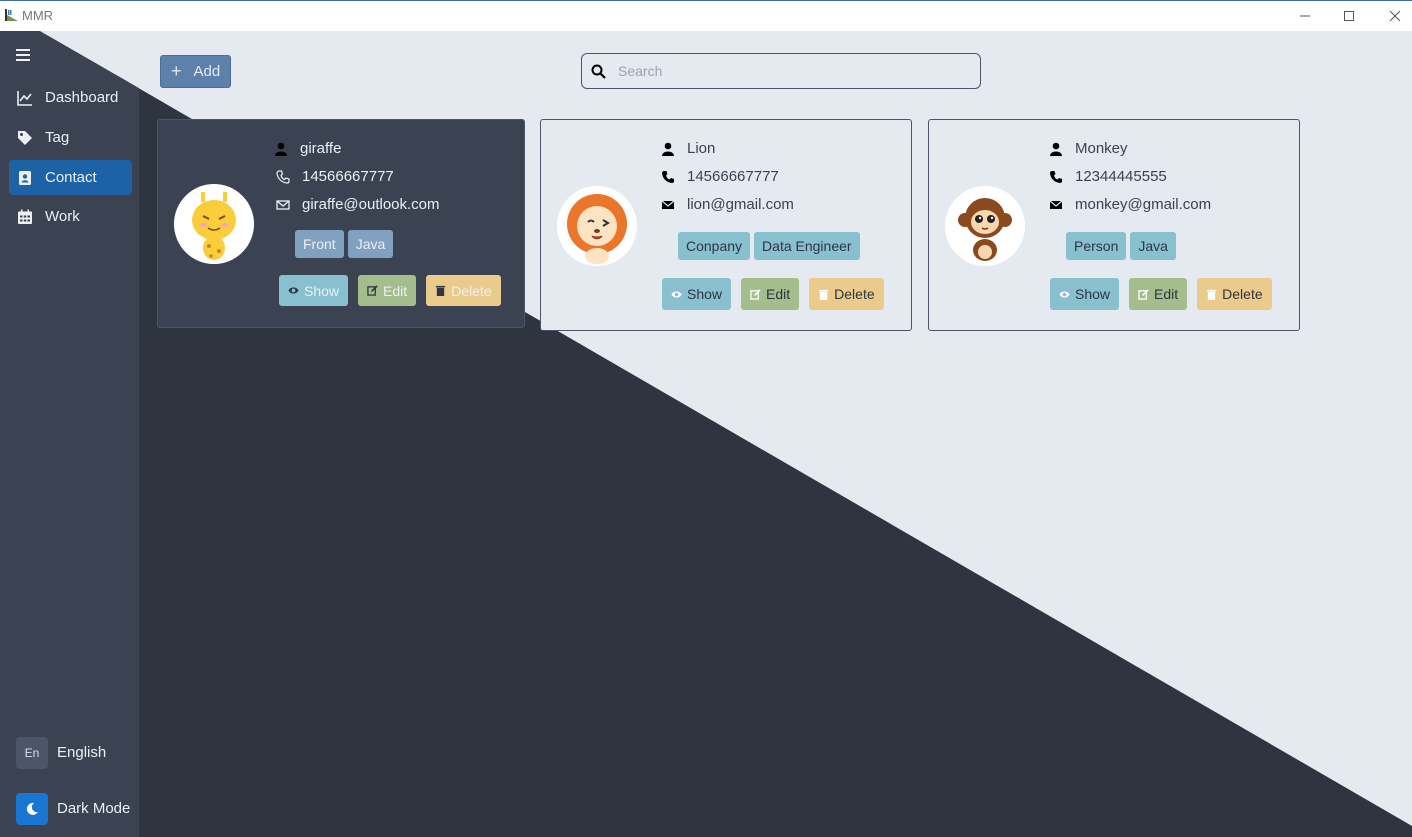  Describe the element at coordinates (11, 15) in the screenshot. I see `app-logo-icon` at that location.